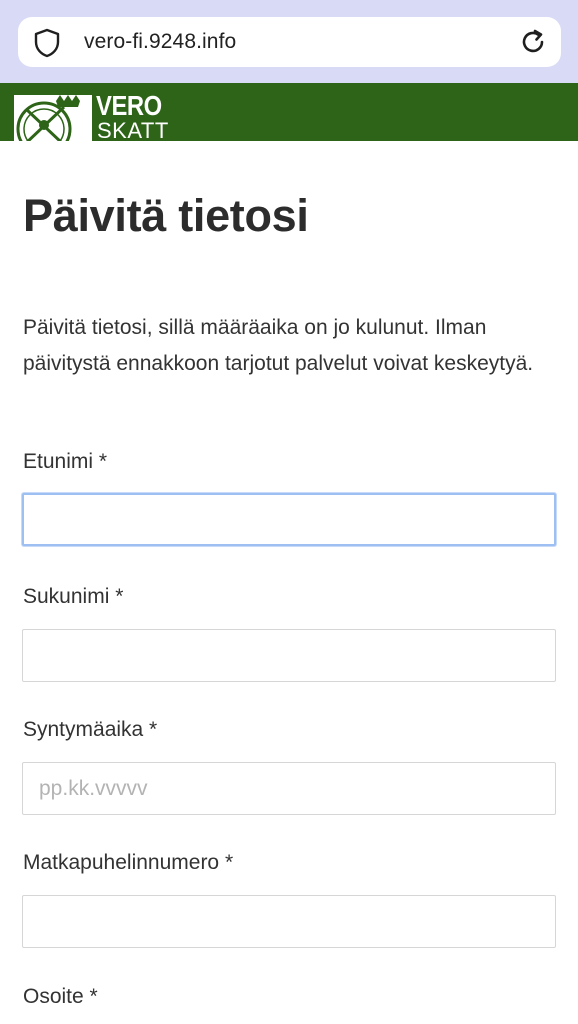 Image resolution: width=578 pixels, height=1024 pixels. I want to click on address-label: Osoite *, so click(60, 996).